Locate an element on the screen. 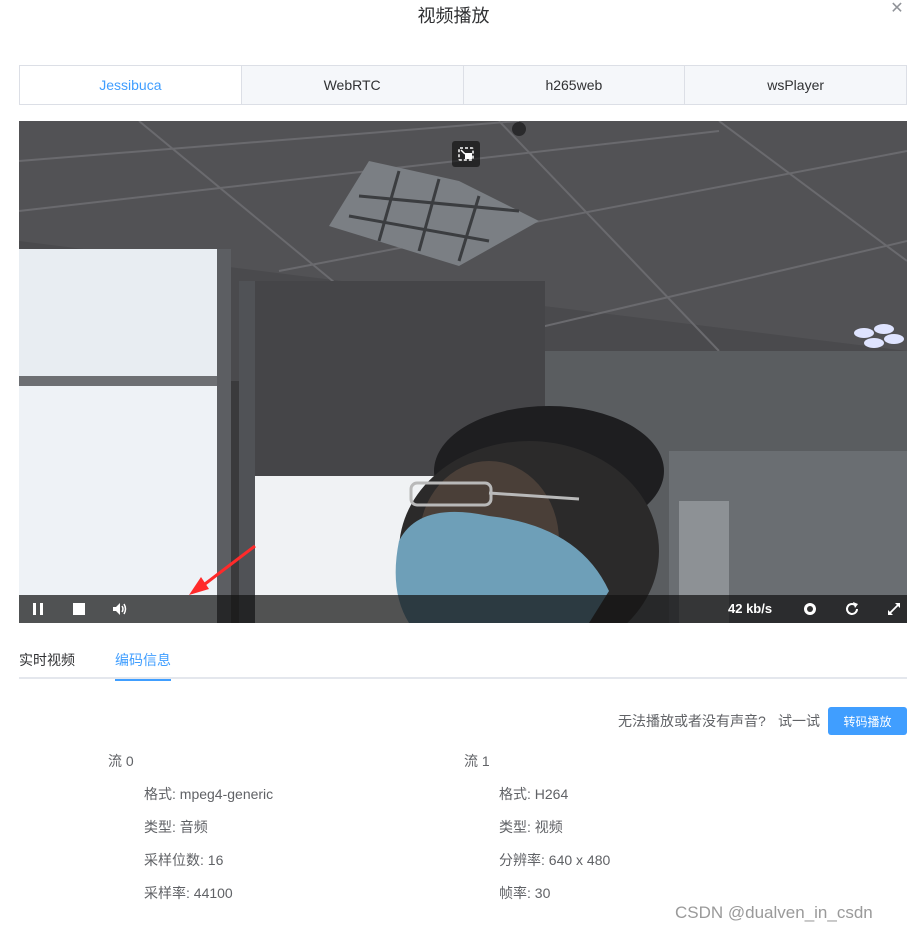 The width and height of the screenshot is (907, 932). screenshot-icon is located at coordinates (810, 609).